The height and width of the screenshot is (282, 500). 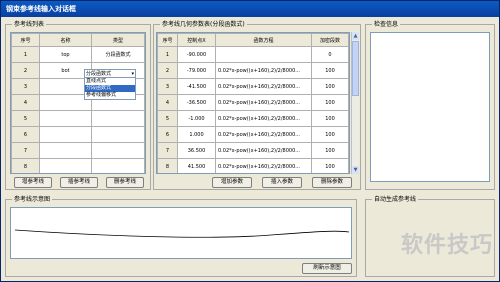 I want to click on table-row: 8, so click(x=78, y=165).